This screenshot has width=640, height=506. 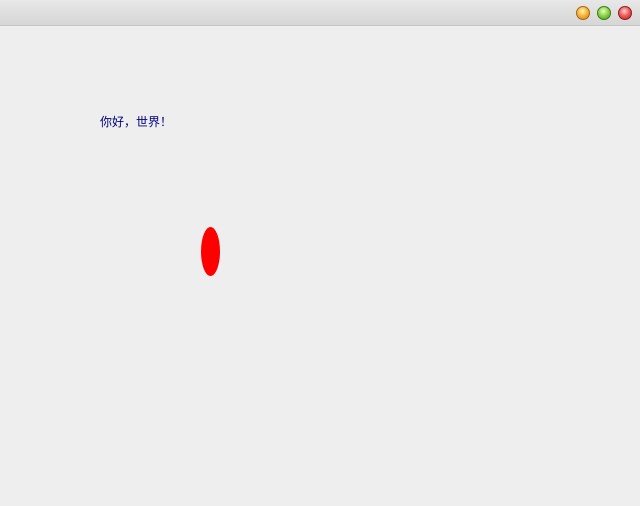 What do you see at coordinates (320, 13) in the screenshot?
I see `title-bar` at bounding box center [320, 13].